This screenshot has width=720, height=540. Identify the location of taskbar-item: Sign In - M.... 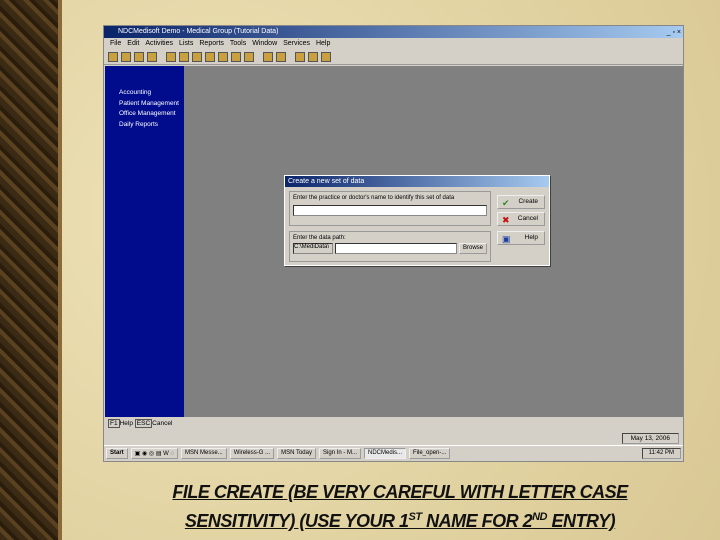
(339, 453).